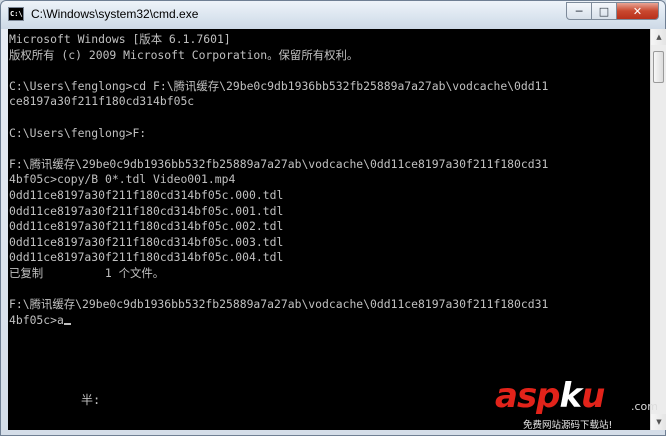 The height and width of the screenshot is (436, 666). Describe the element at coordinates (102, 101) in the screenshot. I see `console-line: ce8197a30f211f180cd314bf05c` at that location.